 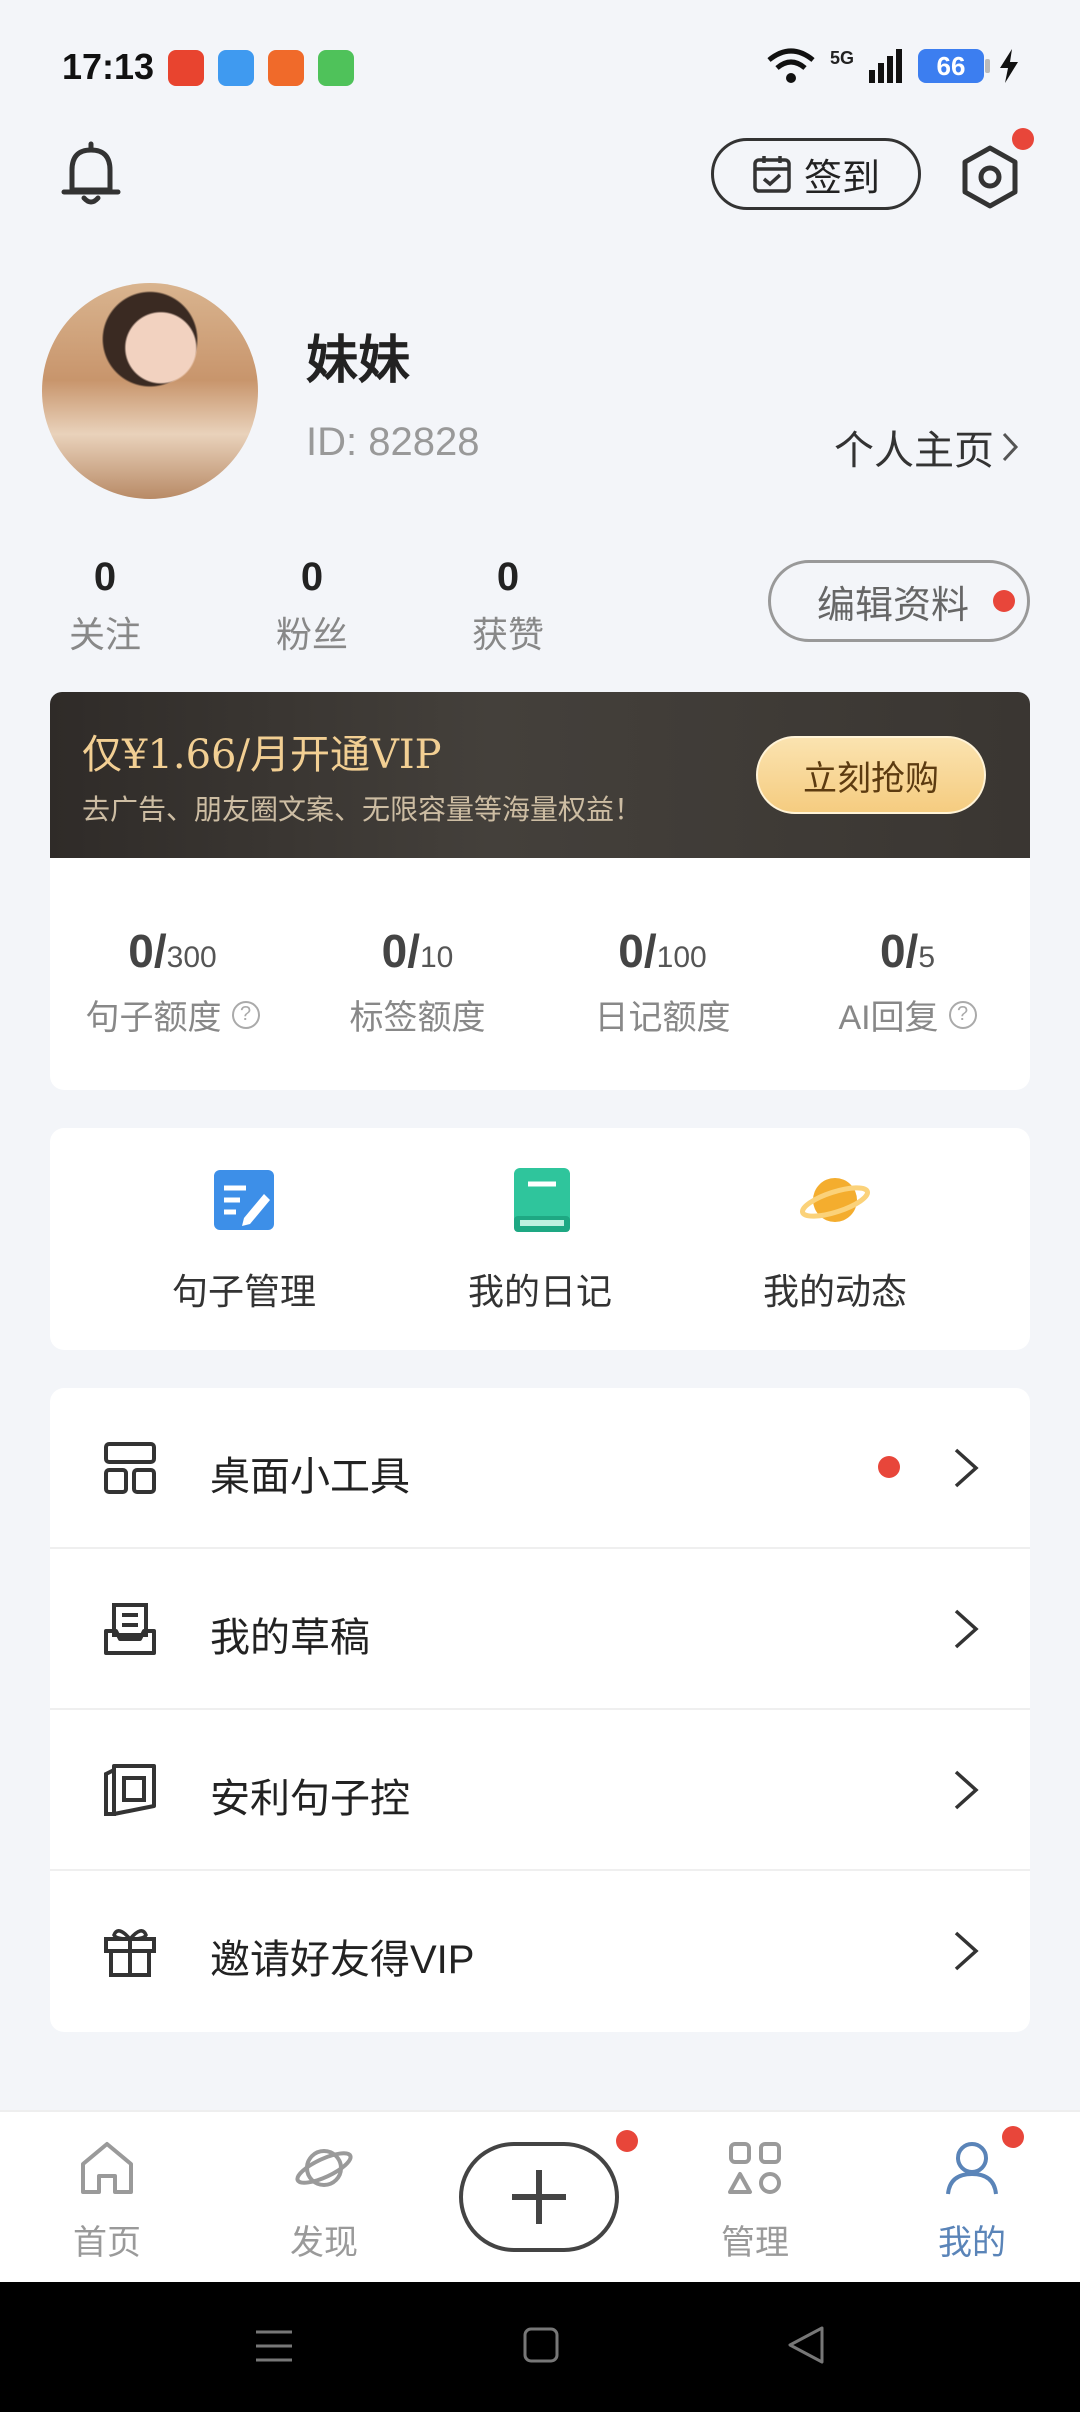 I want to click on quota-value: 0/100, so click(x=662, y=951).